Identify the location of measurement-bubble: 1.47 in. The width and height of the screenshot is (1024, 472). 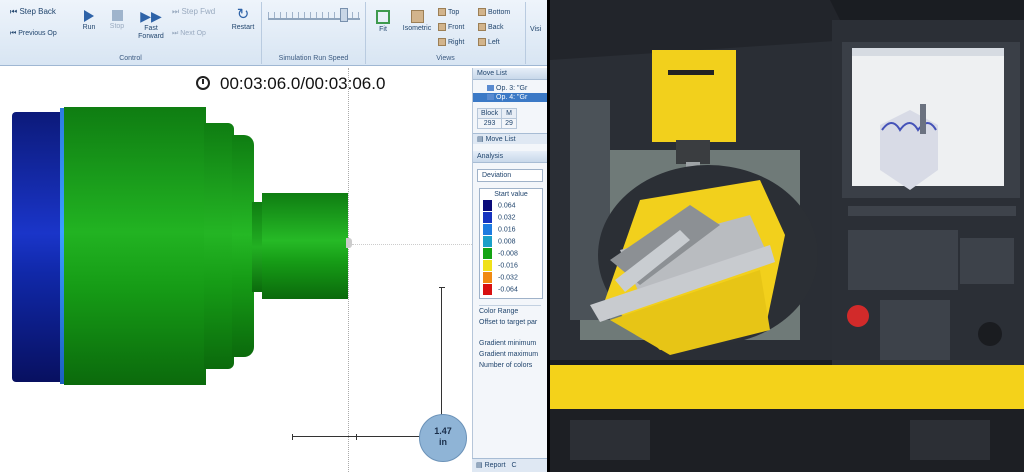
(443, 438).